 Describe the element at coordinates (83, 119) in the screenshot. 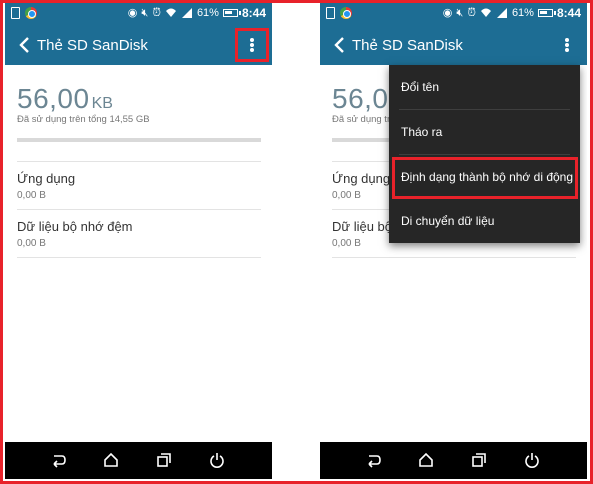

I see `used-subtitle: Đã sử dụng trên tổng 14,55 GB` at that location.